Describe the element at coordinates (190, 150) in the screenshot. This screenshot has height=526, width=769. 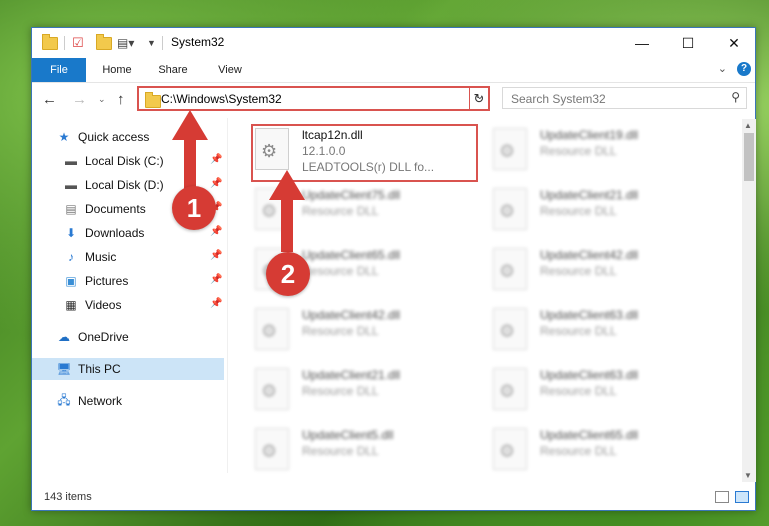
I see `arrow-to-address-bar` at that location.